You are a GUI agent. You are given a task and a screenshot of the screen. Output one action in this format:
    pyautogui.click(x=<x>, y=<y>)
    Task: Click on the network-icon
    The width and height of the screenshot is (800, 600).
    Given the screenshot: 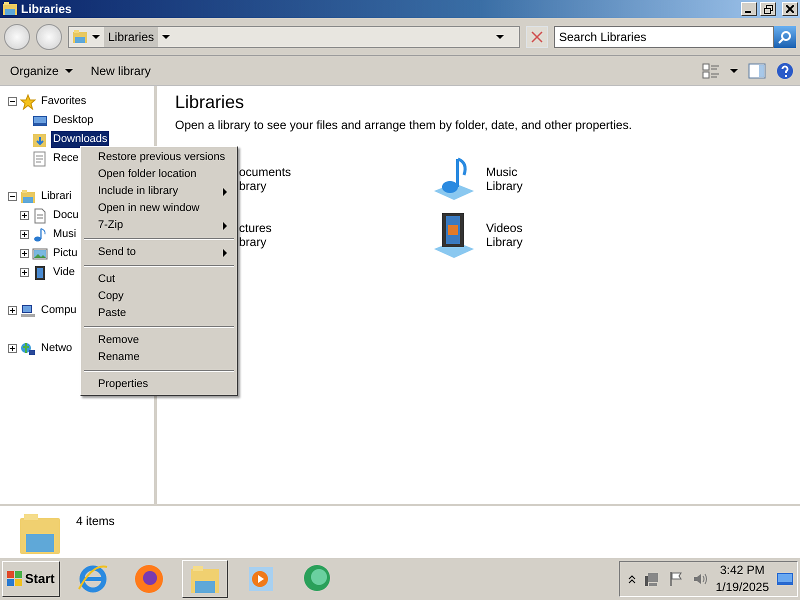 What is the action you would take?
    pyautogui.click(x=28, y=348)
    